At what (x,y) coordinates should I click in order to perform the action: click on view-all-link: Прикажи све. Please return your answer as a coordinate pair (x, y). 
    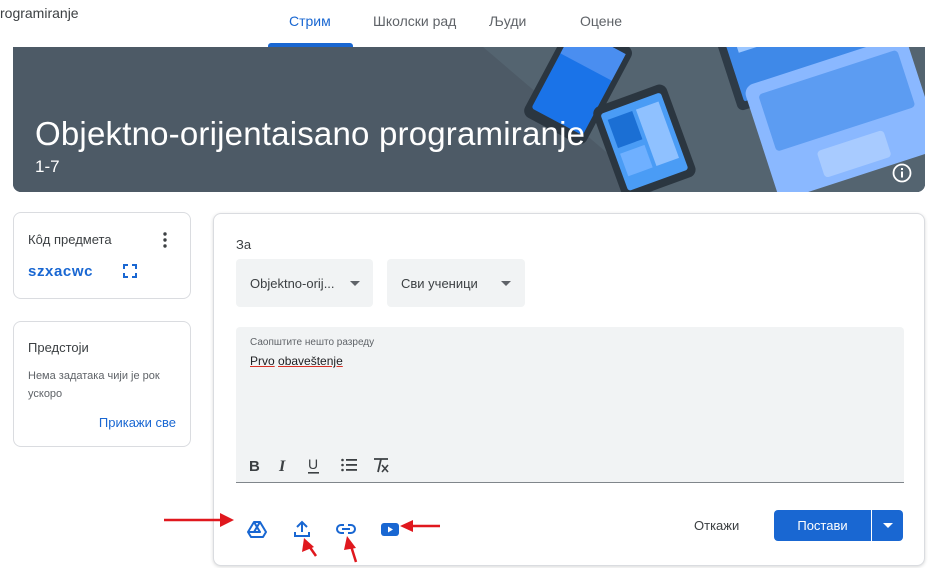
    Looking at the image, I should click on (137, 422).